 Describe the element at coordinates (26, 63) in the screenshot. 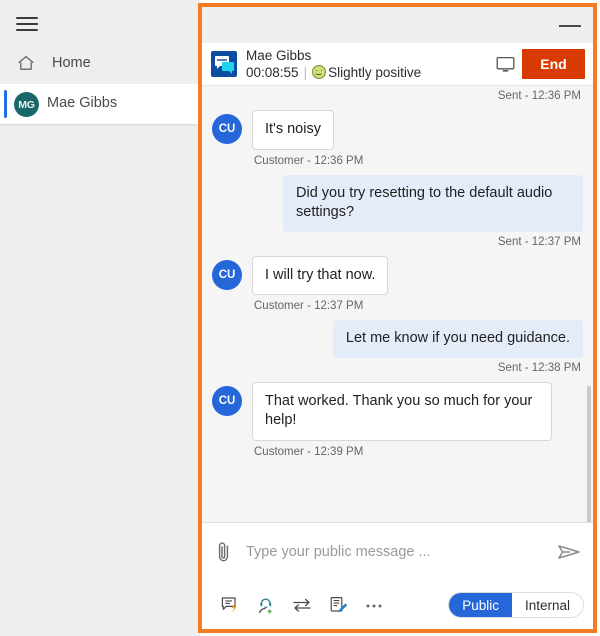

I see `home-icon` at that location.